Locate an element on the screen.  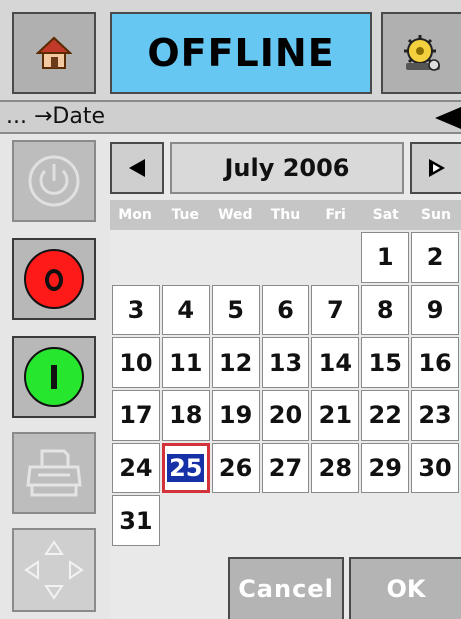
home-button is located at coordinates (54, 53).